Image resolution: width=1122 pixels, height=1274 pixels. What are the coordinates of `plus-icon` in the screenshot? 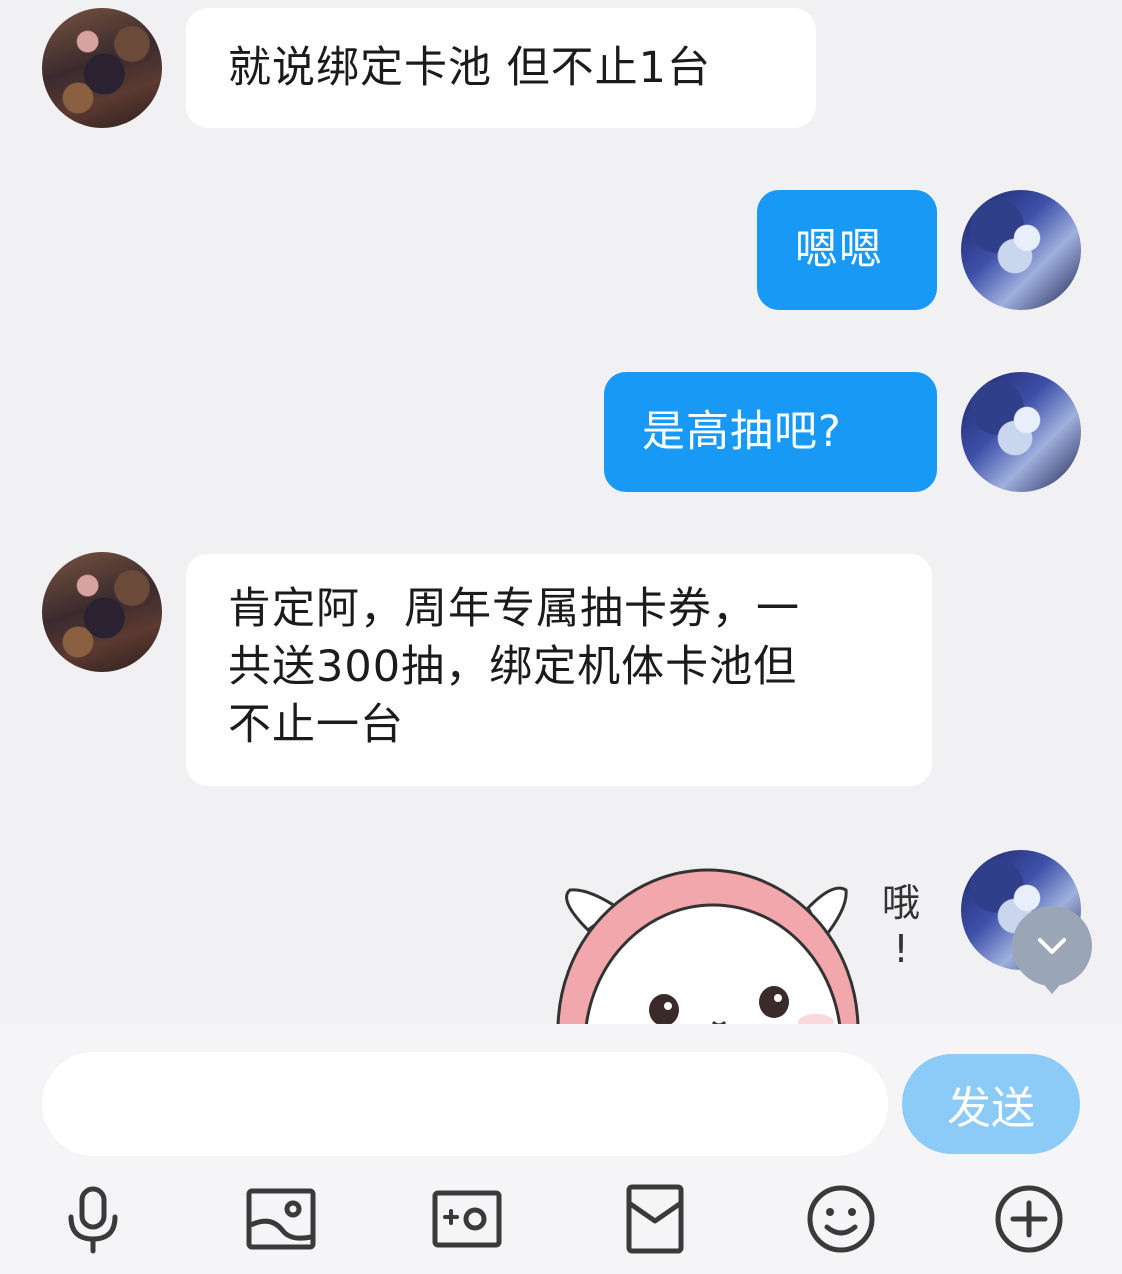 It's located at (1029, 1219).